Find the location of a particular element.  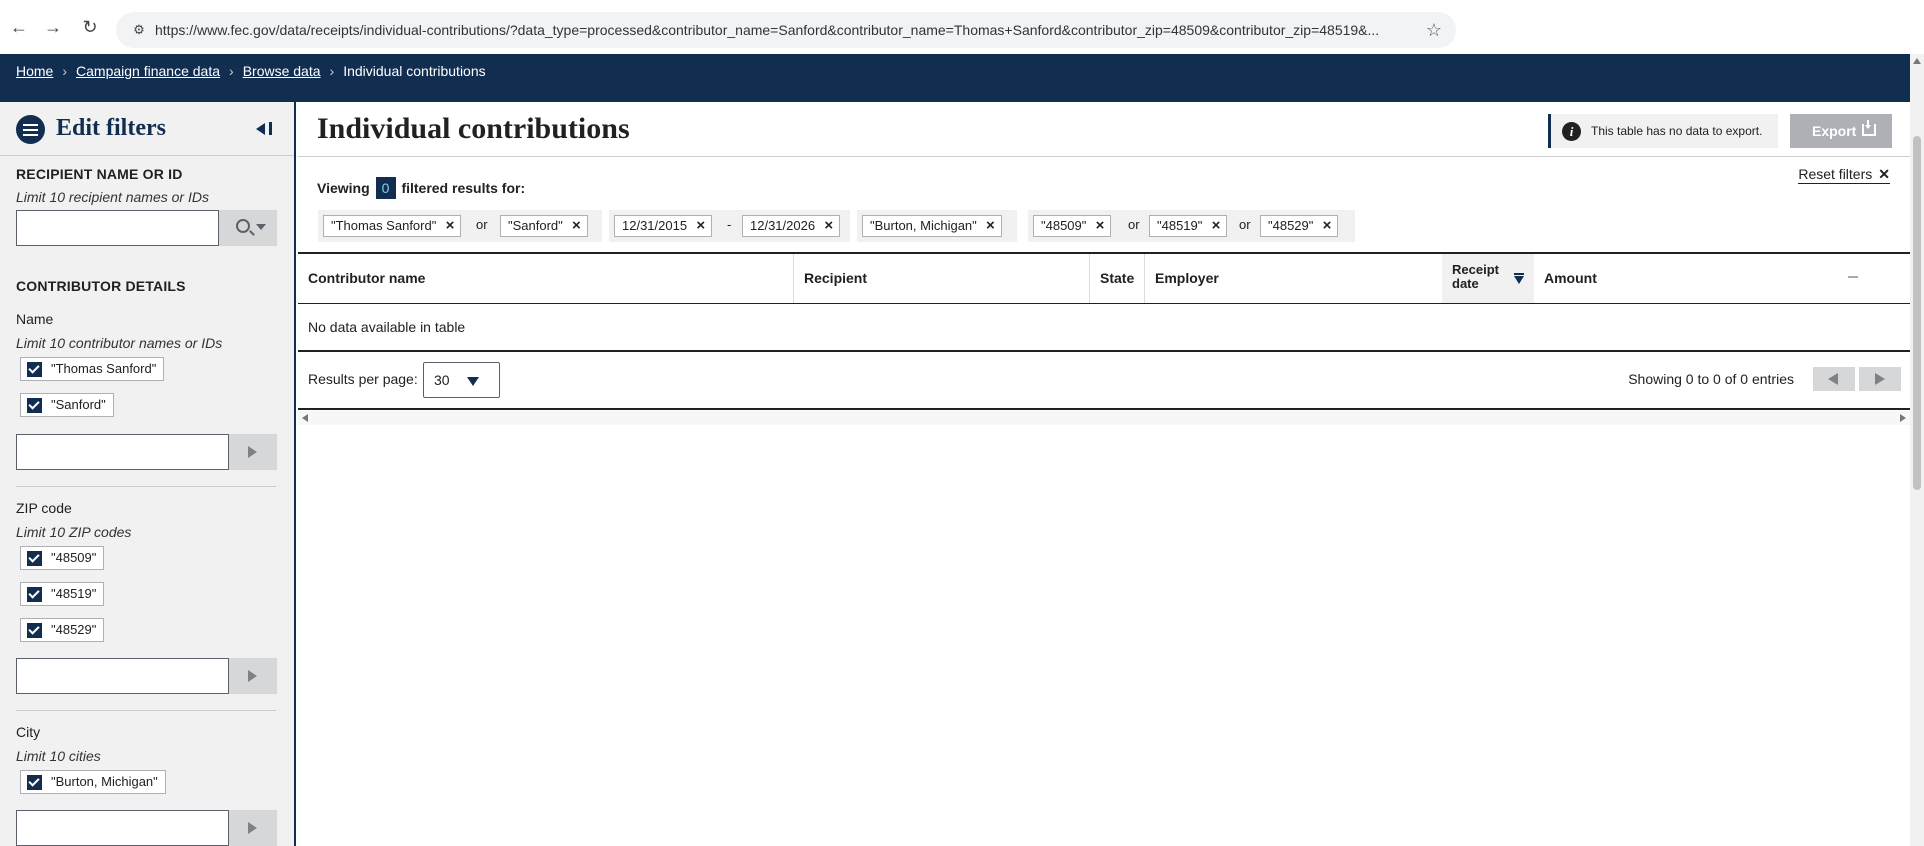

filter-tag: "Sanford" × is located at coordinates (544, 226).